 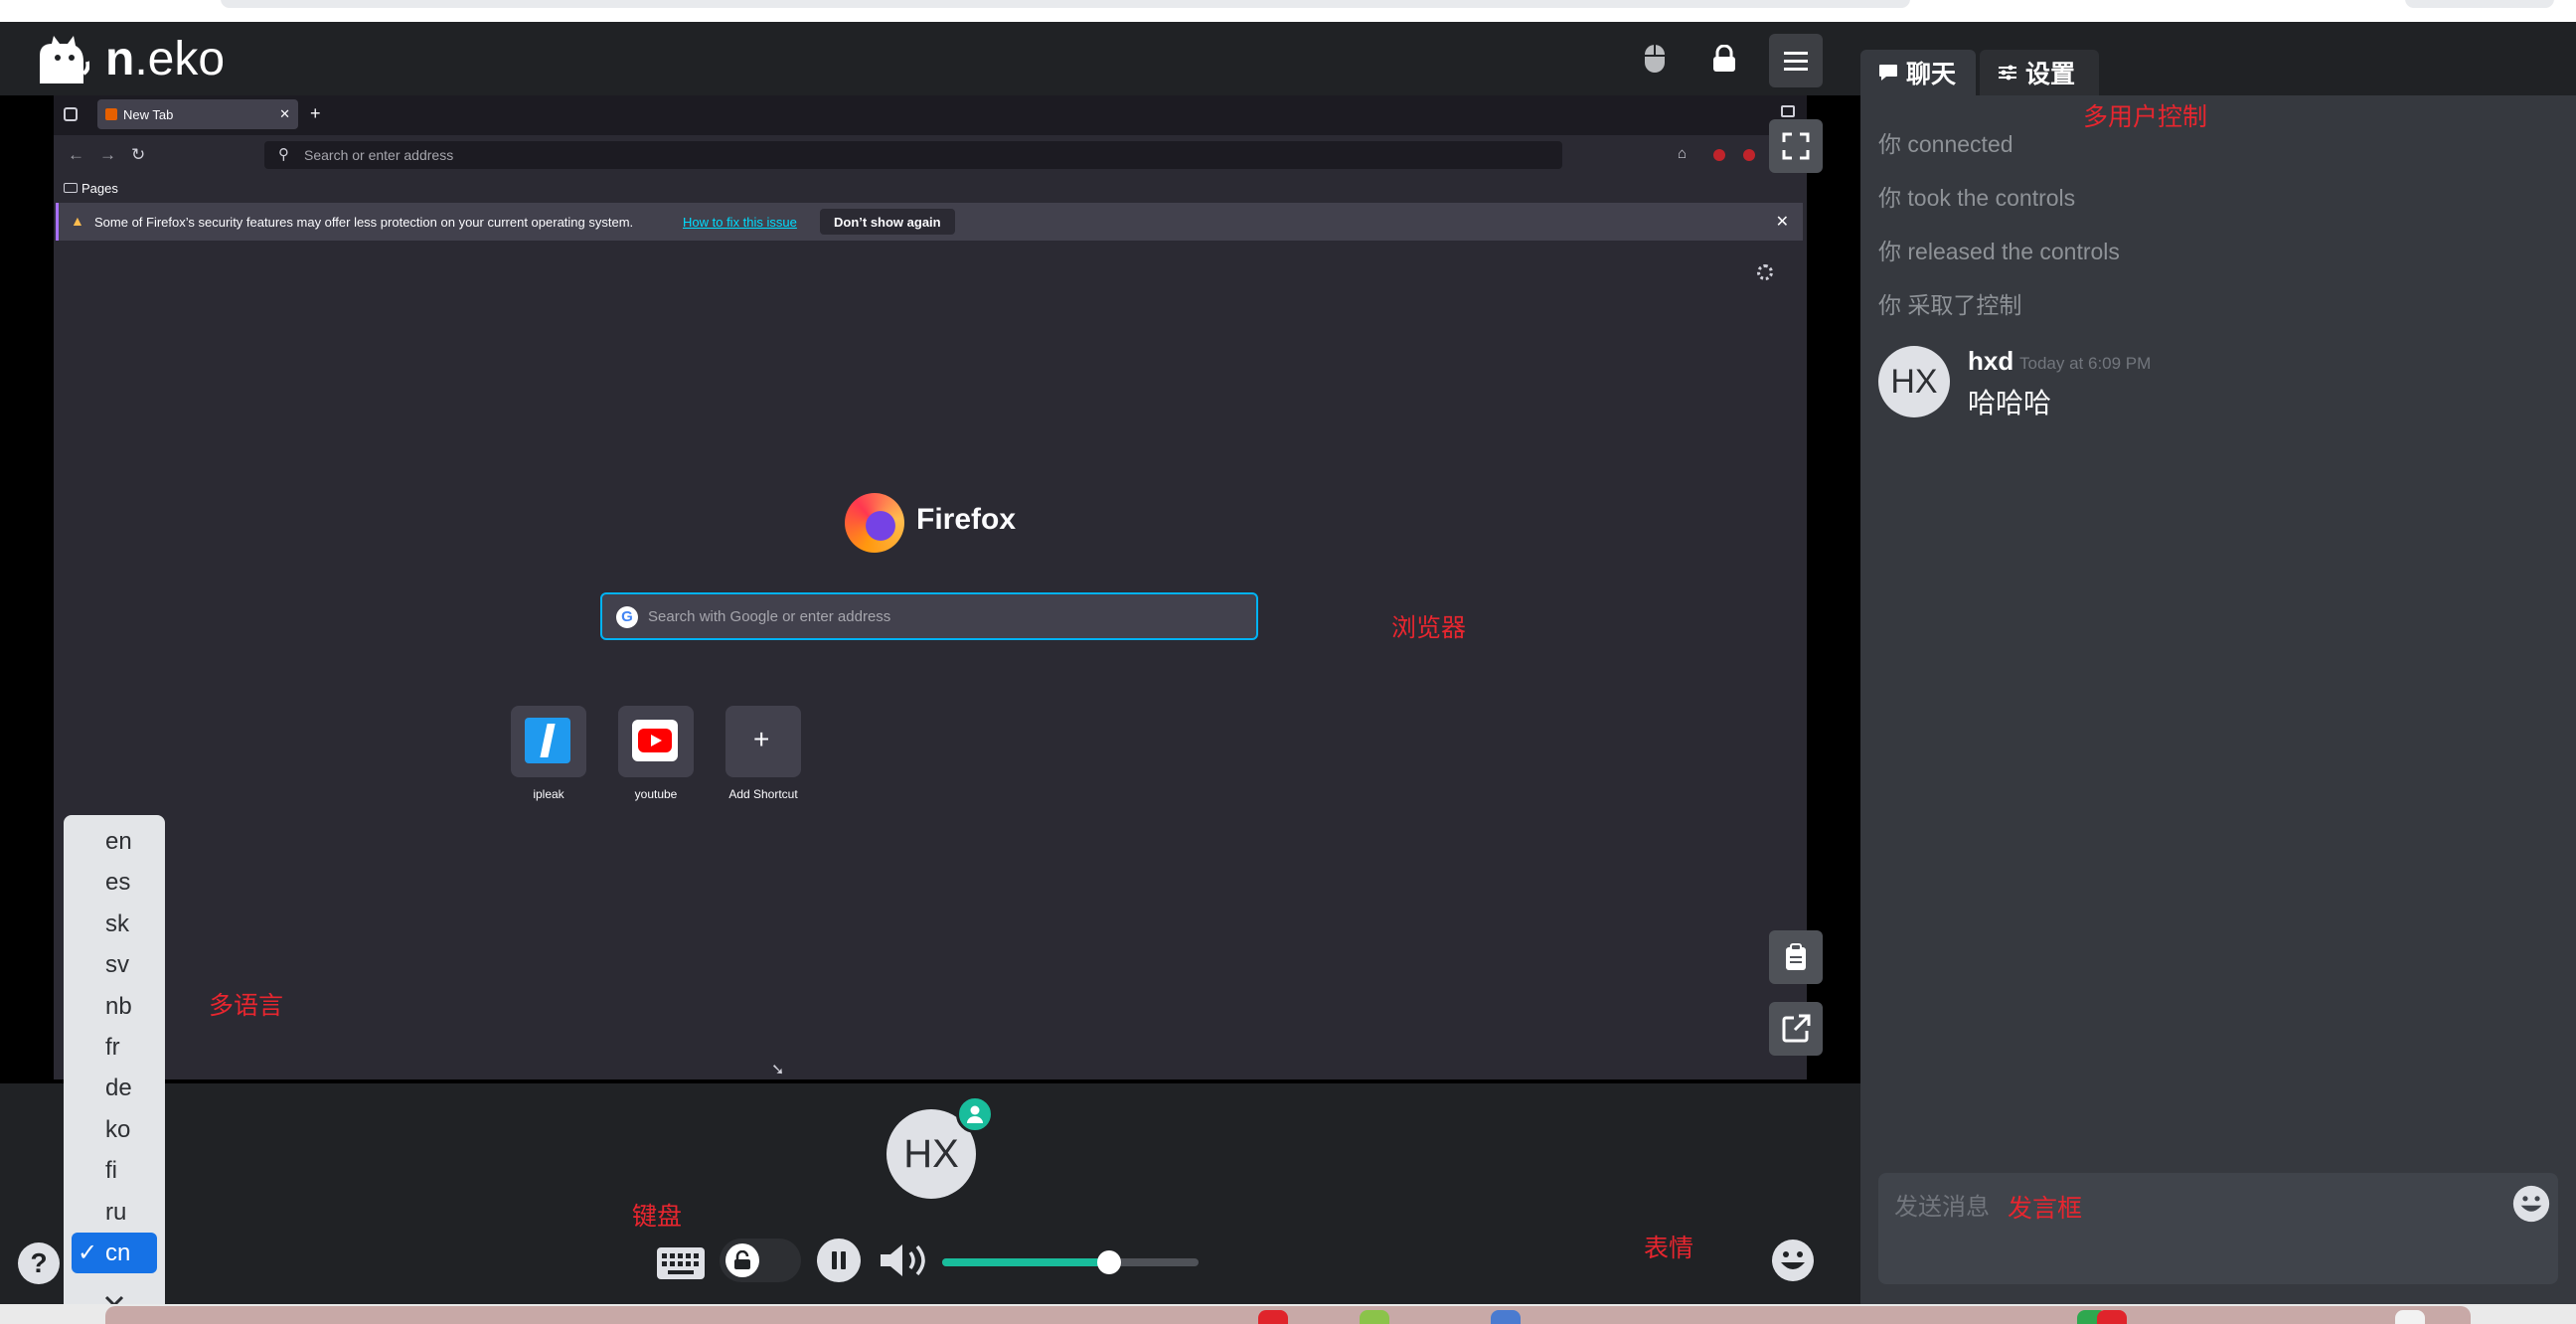 I want to click on system-message: 你 connected, so click(x=1945, y=144).